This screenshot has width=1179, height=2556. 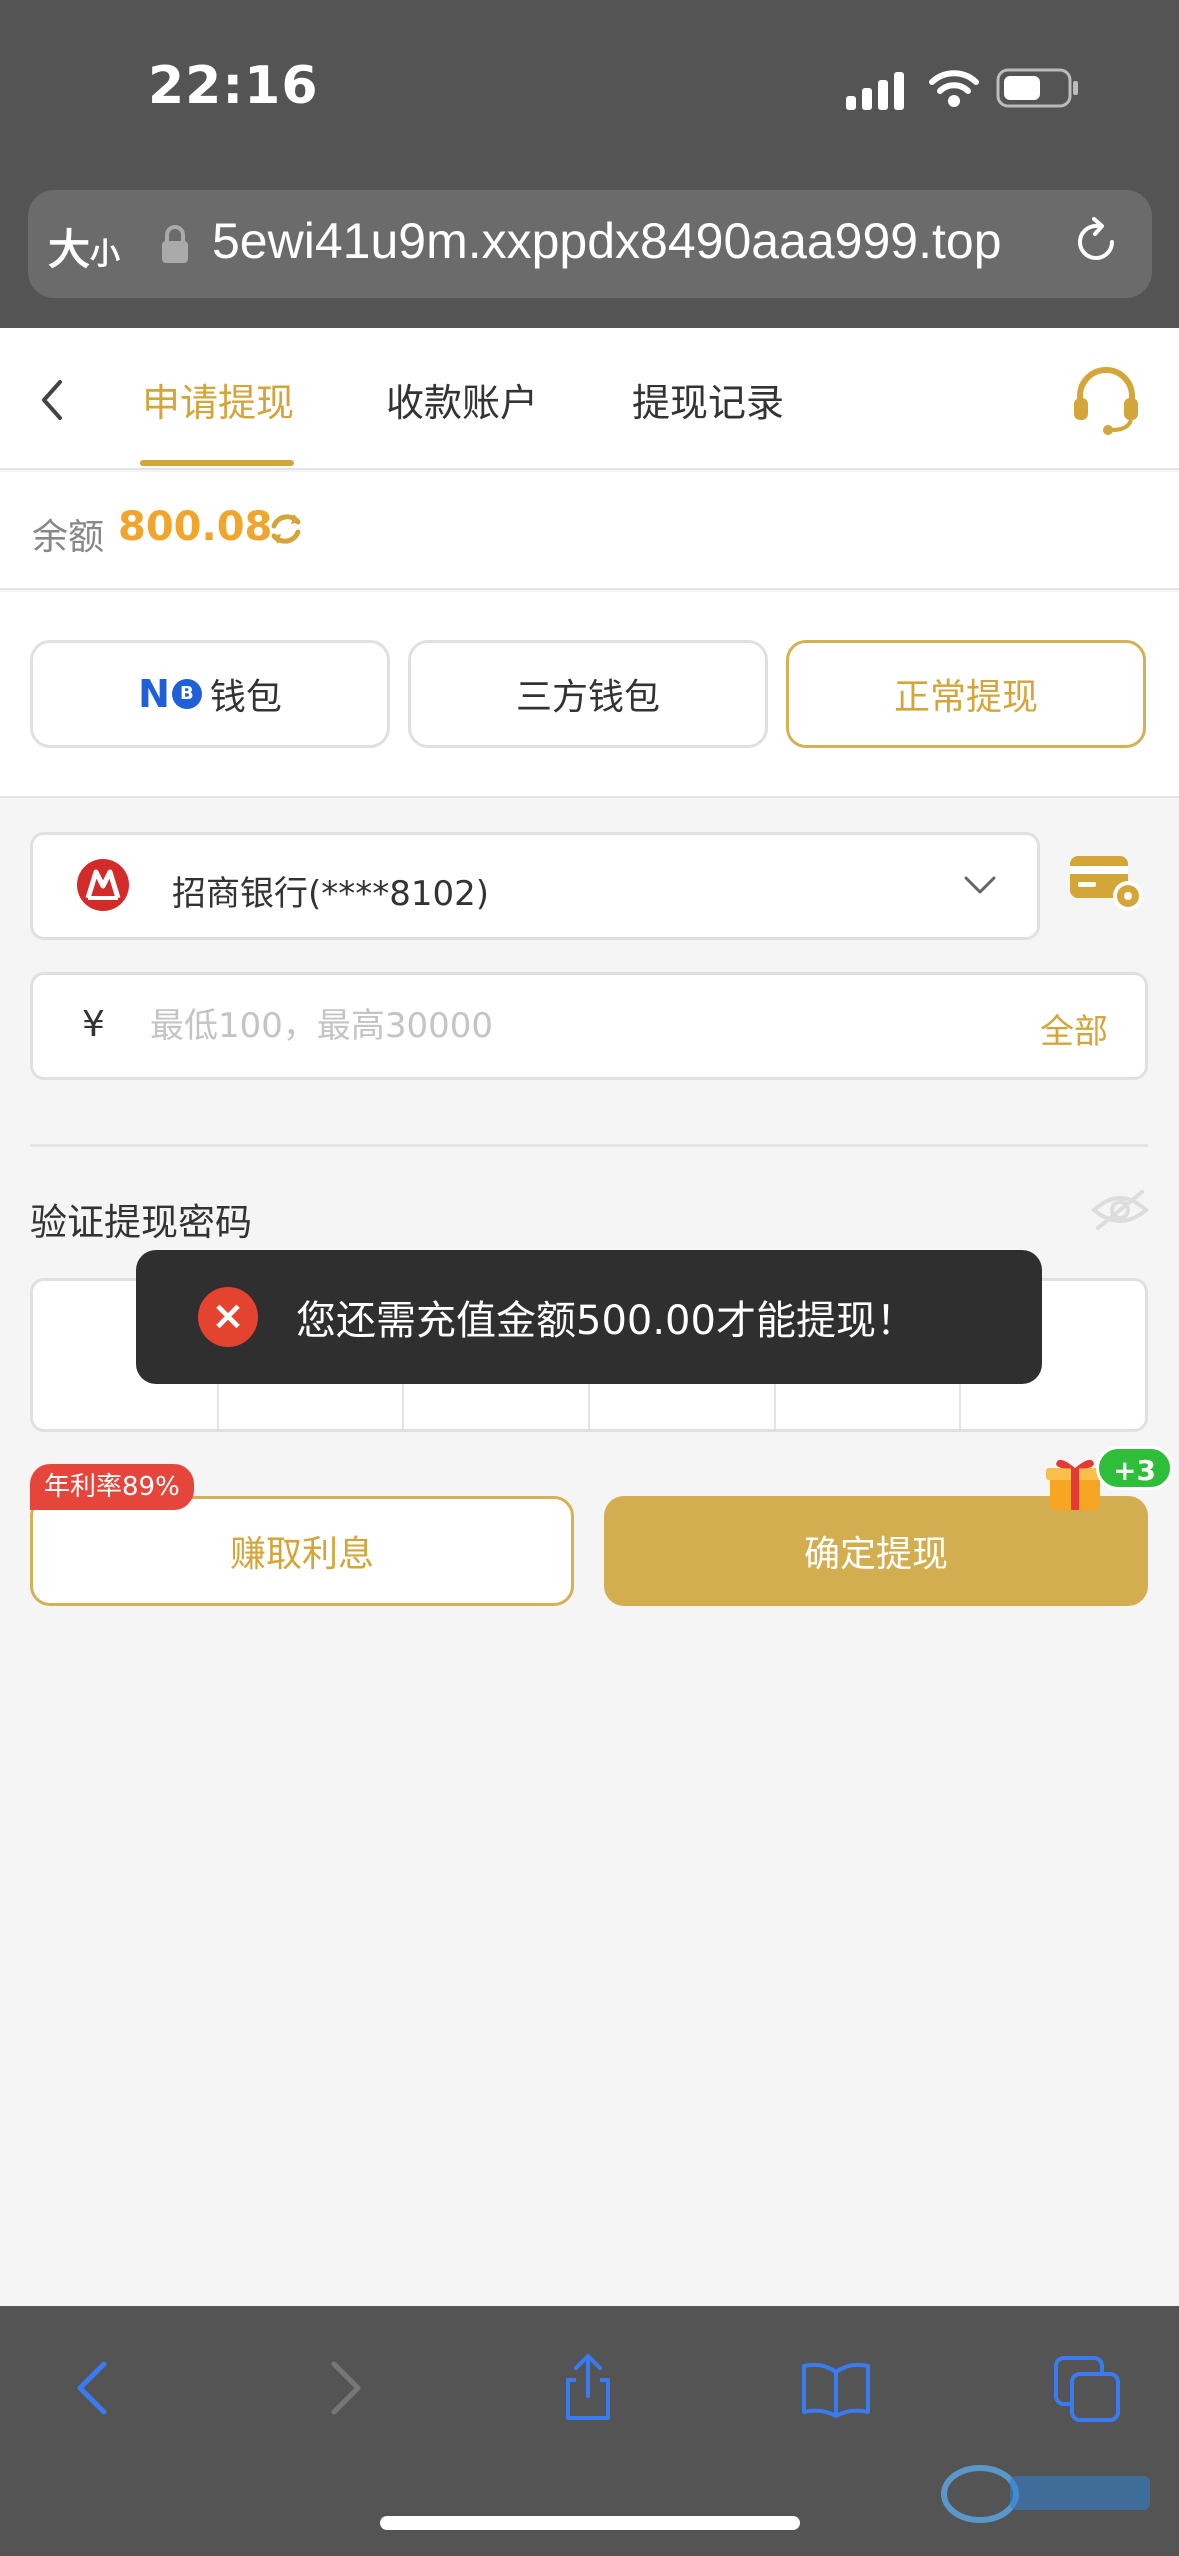 I want to click on url-text: 5ewi41u9m.xxppdx8490aaa999.top, so click(x=632, y=241).